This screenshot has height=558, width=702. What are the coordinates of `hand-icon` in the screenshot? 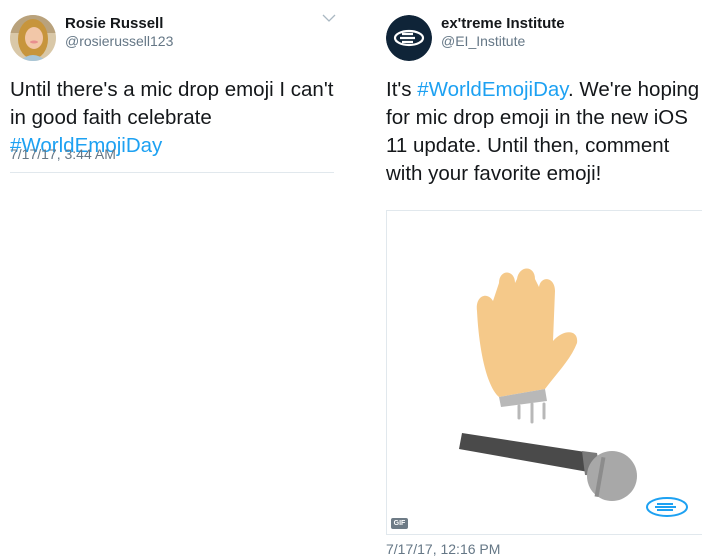 It's located at (527, 337).